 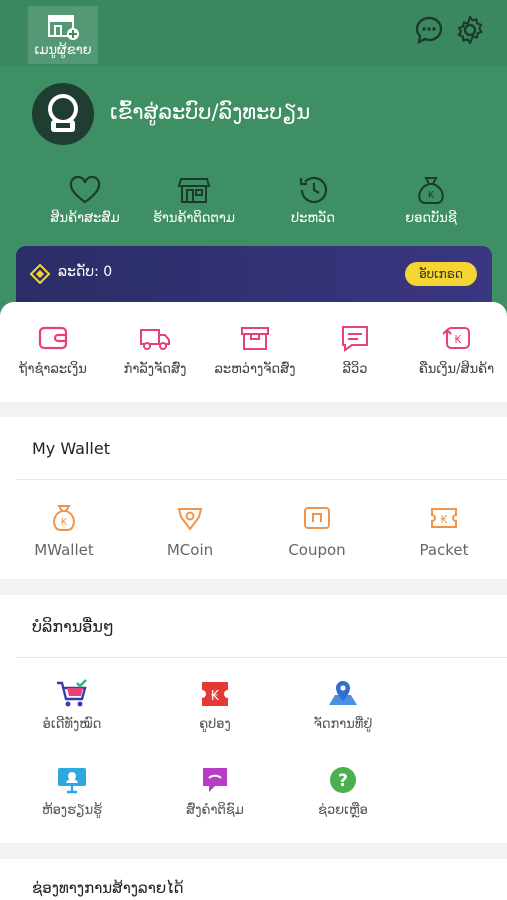 I want to click on avatar, so click(x=63, y=114).